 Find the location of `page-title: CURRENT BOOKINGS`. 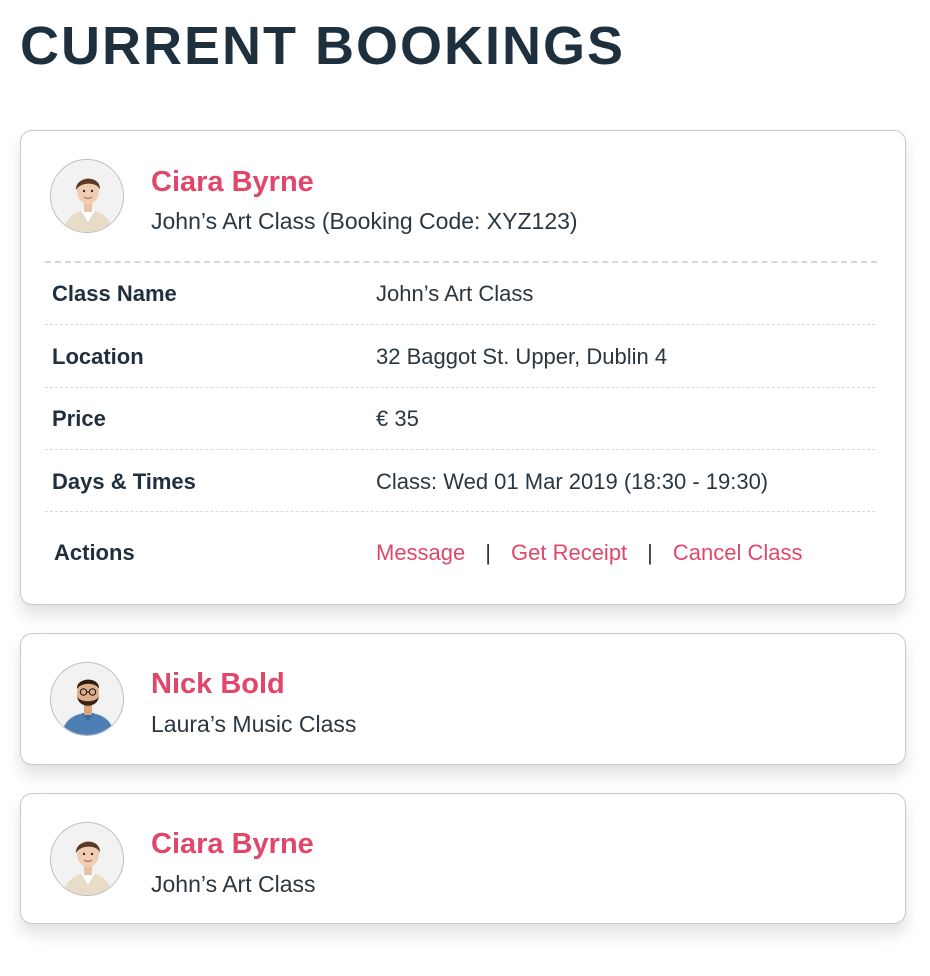

page-title: CURRENT BOOKINGS is located at coordinates (323, 46).